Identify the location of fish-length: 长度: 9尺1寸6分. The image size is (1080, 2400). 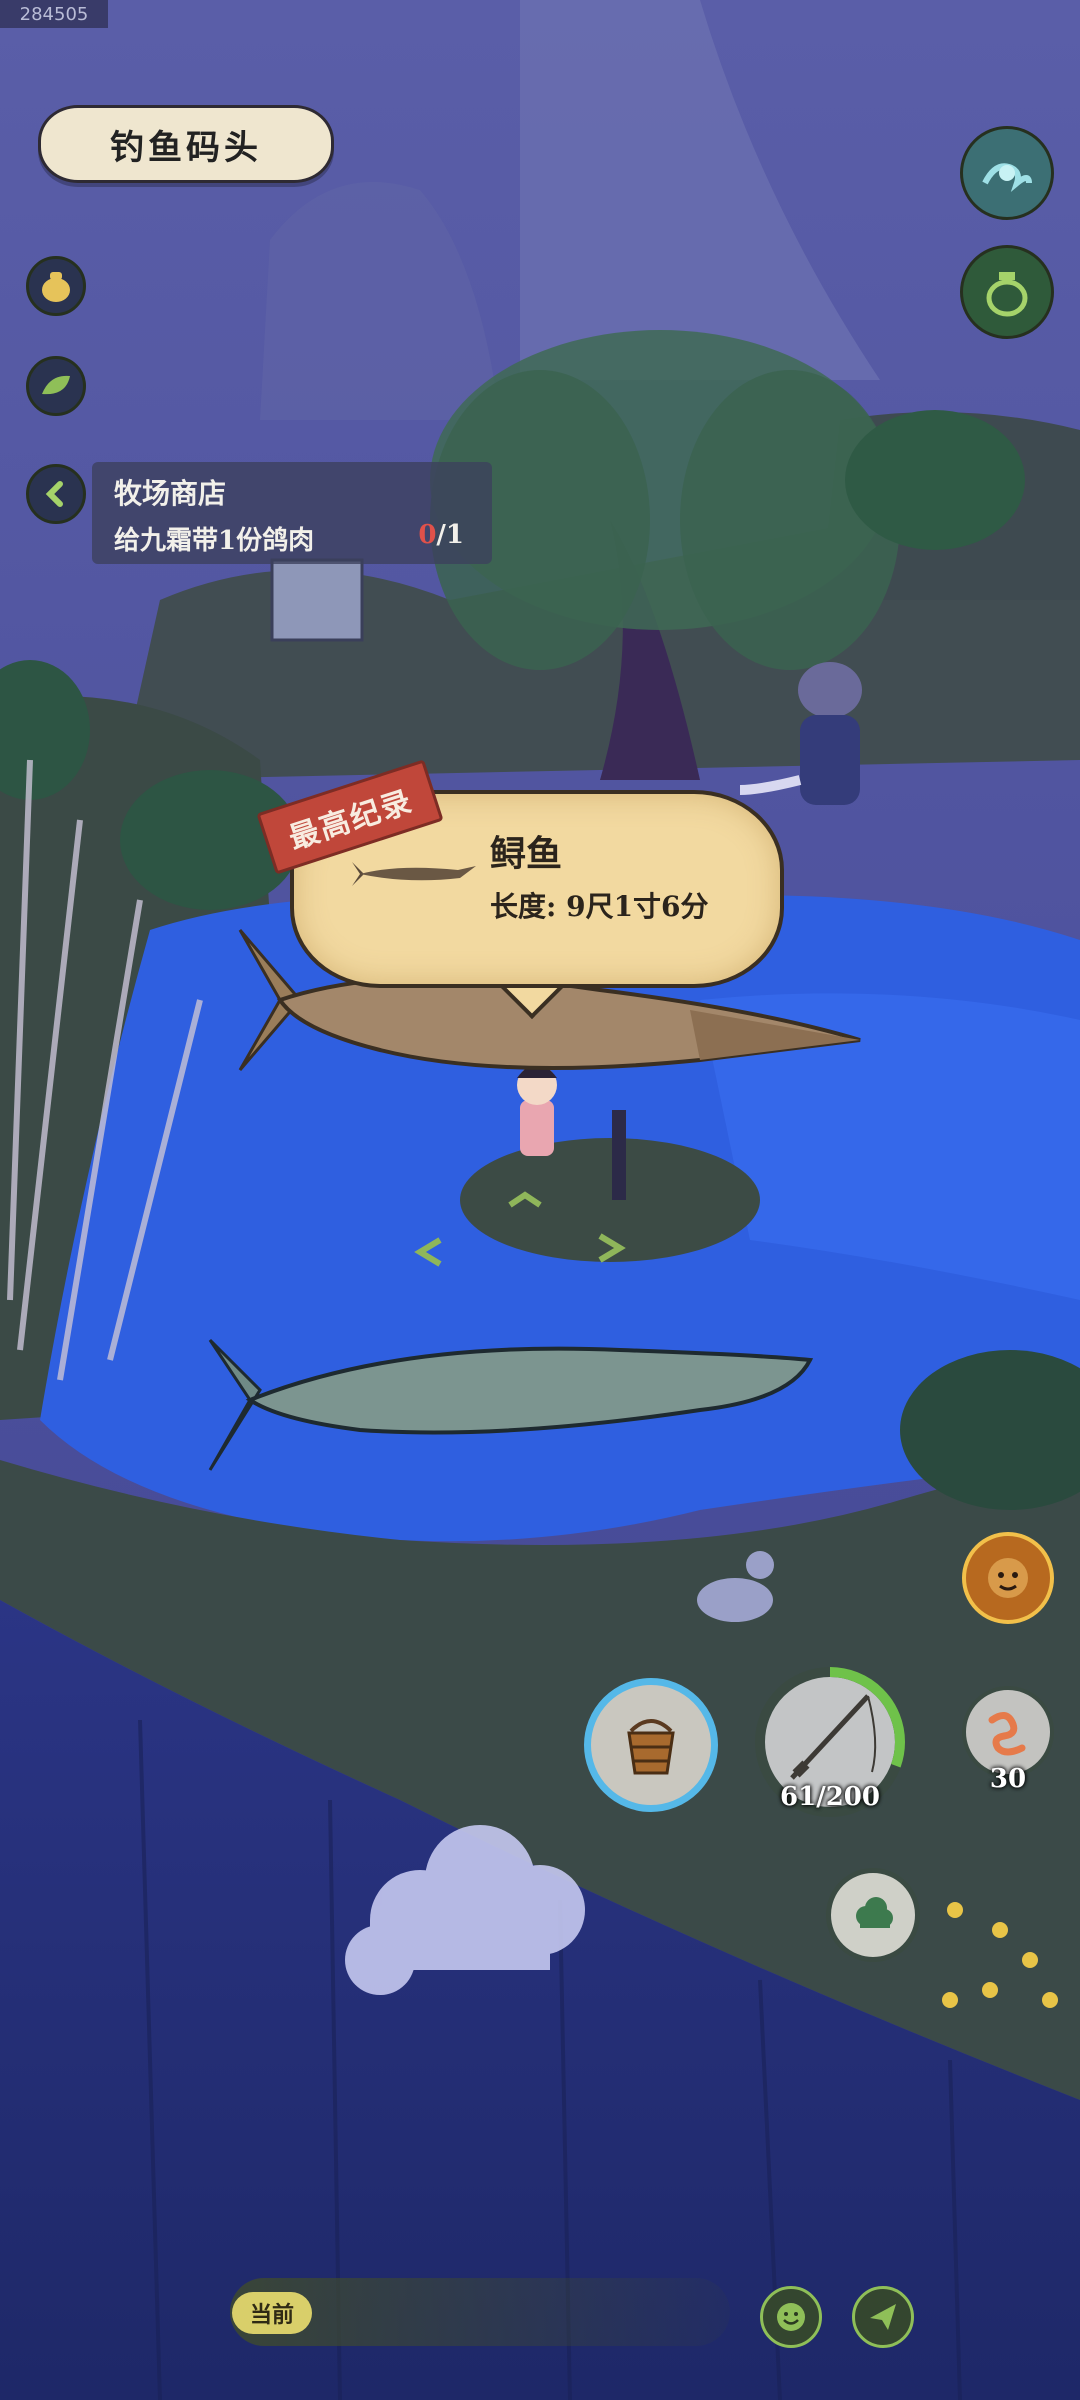
(599, 906).